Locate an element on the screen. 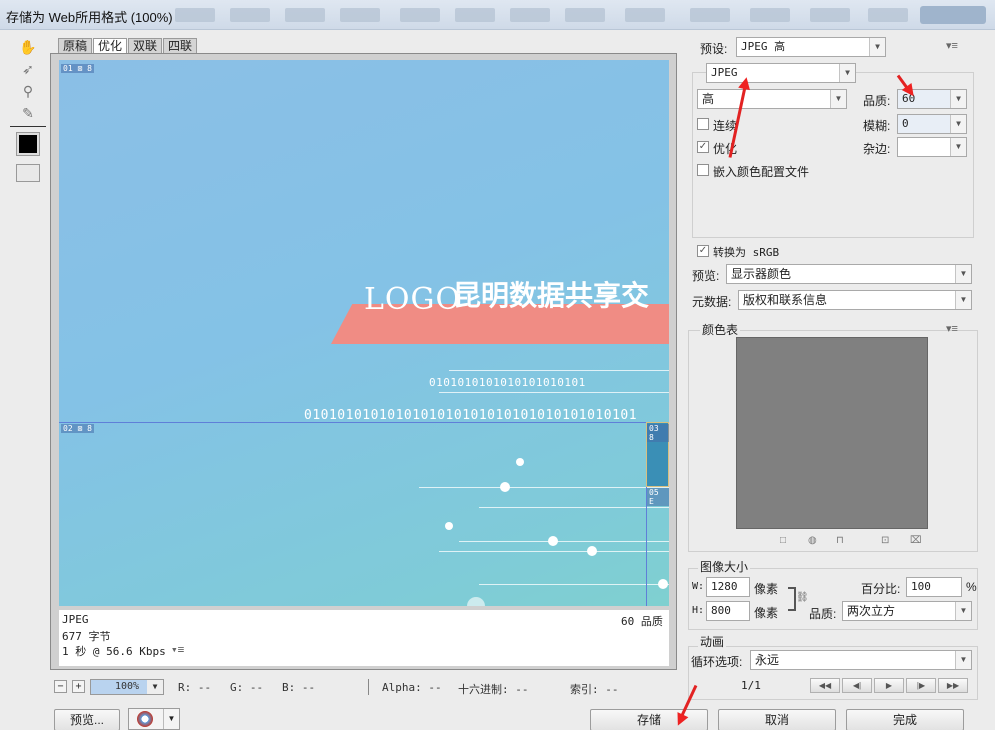 The image size is (995, 730). slice-label-02: 02 ⊠ 8 is located at coordinates (77, 428).